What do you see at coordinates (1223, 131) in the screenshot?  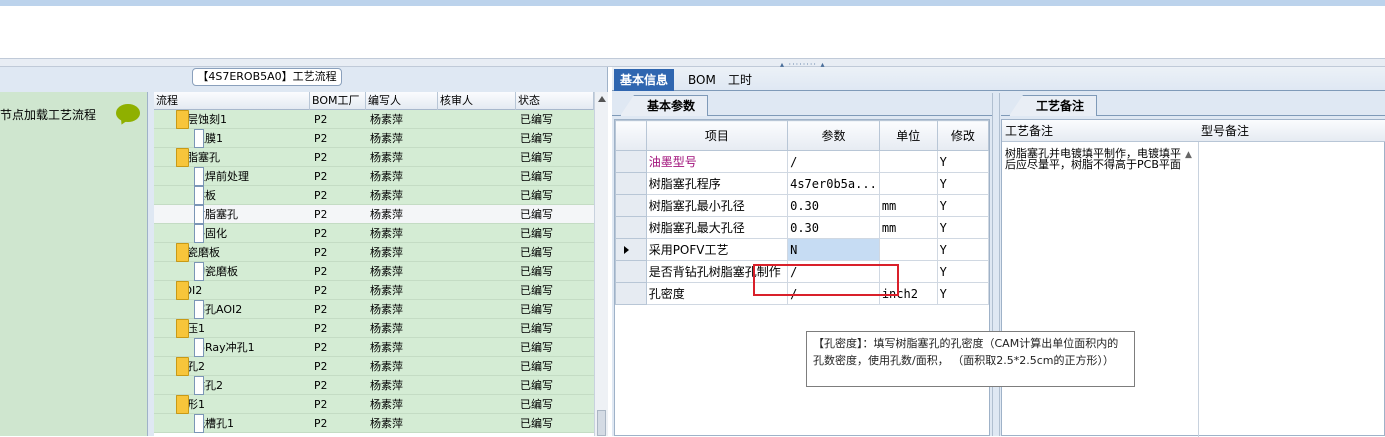 I see `notes-col-model: 型号备注` at bounding box center [1223, 131].